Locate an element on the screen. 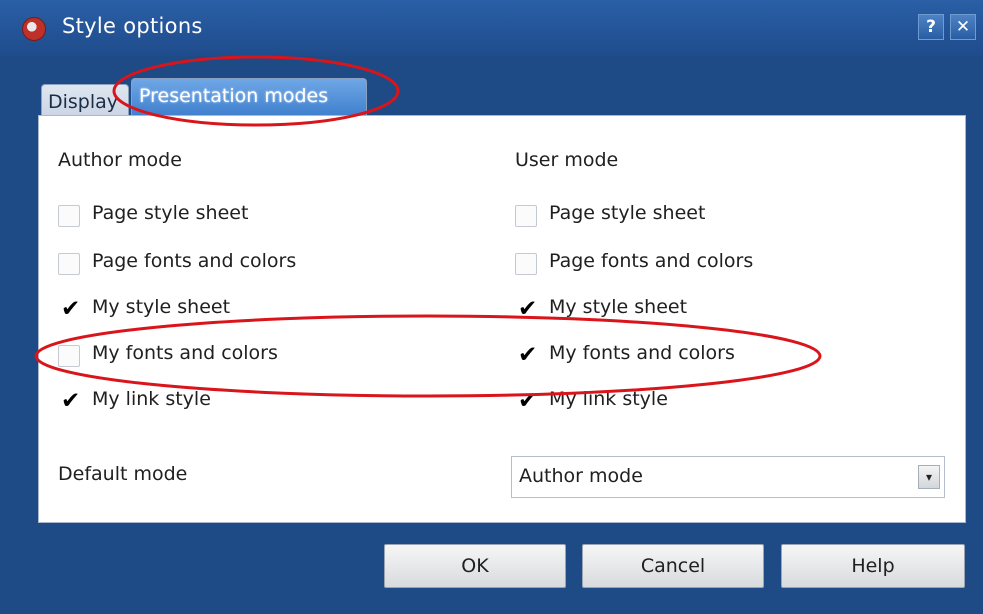  opera-app-icon is located at coordinates (34, 29).